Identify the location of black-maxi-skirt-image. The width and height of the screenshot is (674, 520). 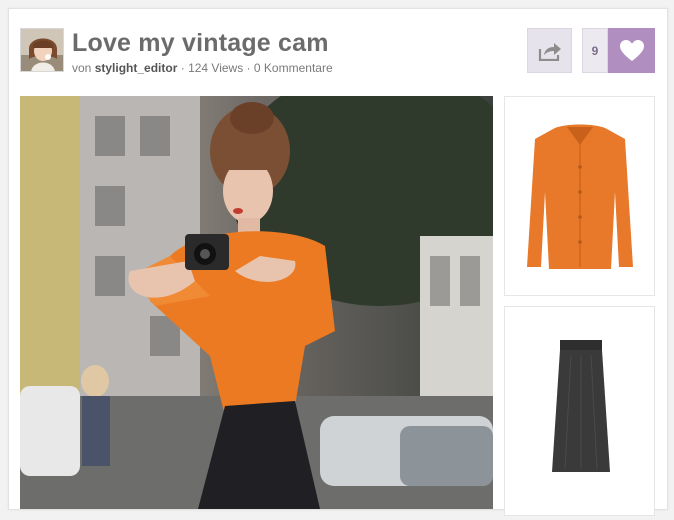
(579, 411).